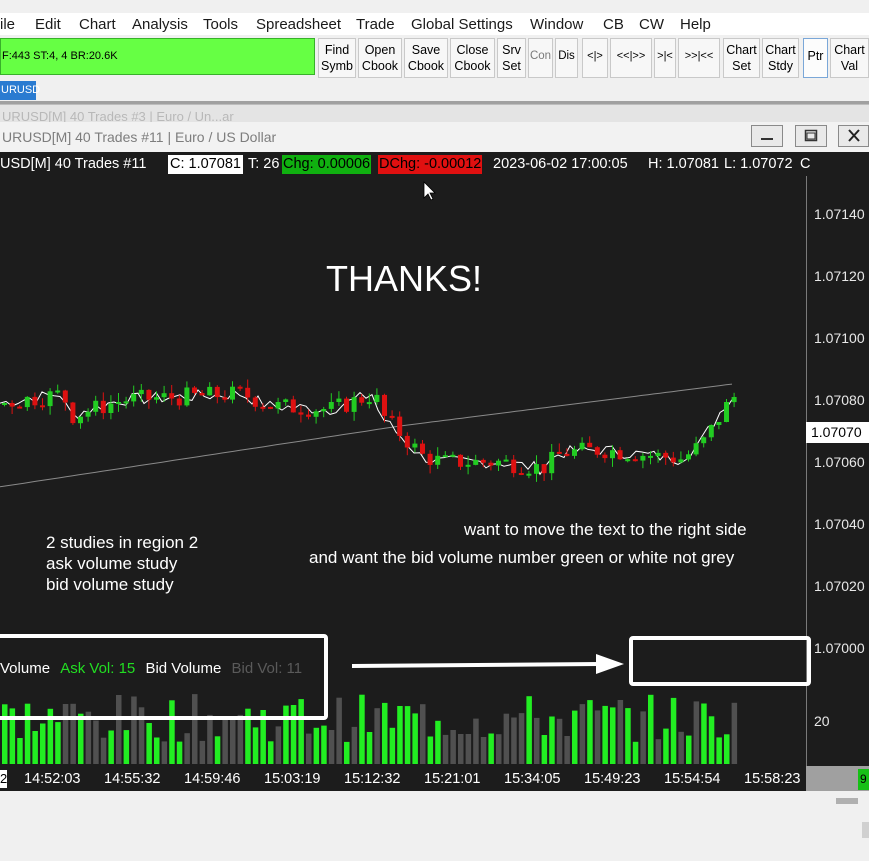 This screenshot has height=861, width=869. What do you see at coordinates (847, 801) in the screenshot?
I see `horizontal-scrollbar-thumb` at bounding box center [847, 801].